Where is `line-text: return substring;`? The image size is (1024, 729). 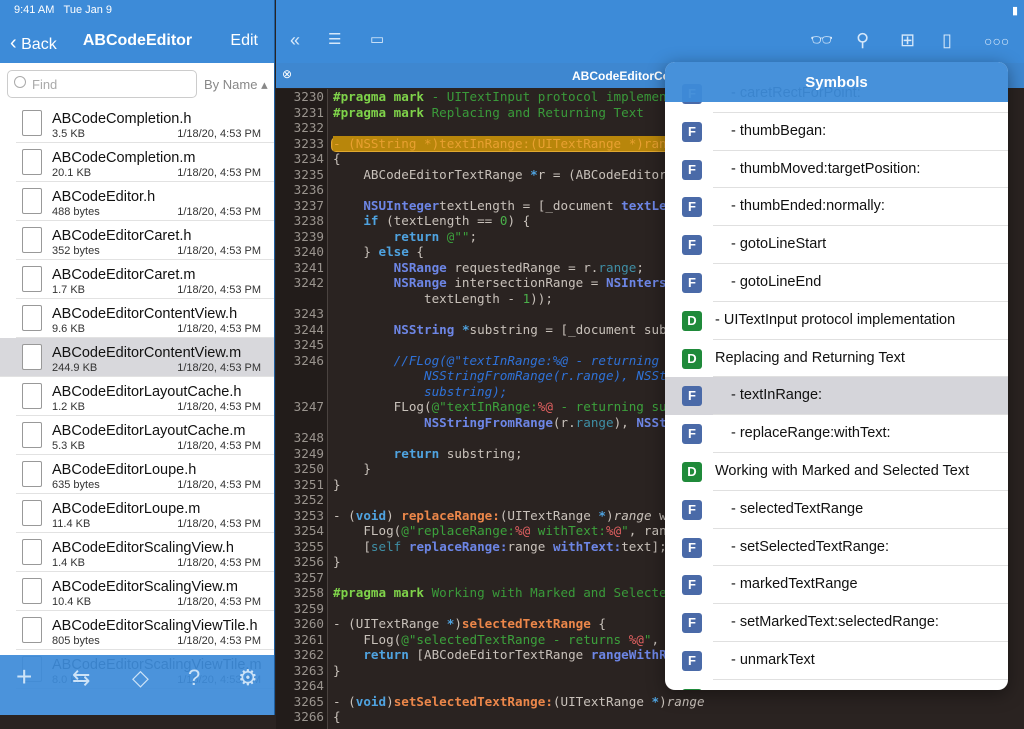 line-text: return substring; is located at coordinates (423, 454).